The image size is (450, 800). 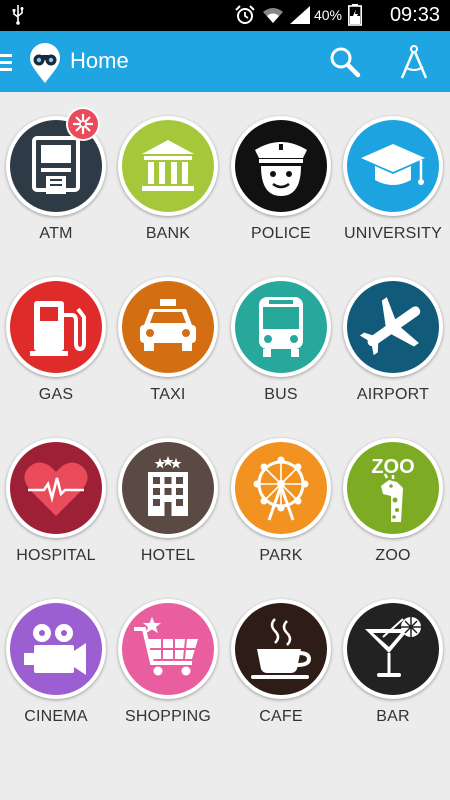 I want to click on category-zoo: ZOO ZOO, so click(x=393, y=494).